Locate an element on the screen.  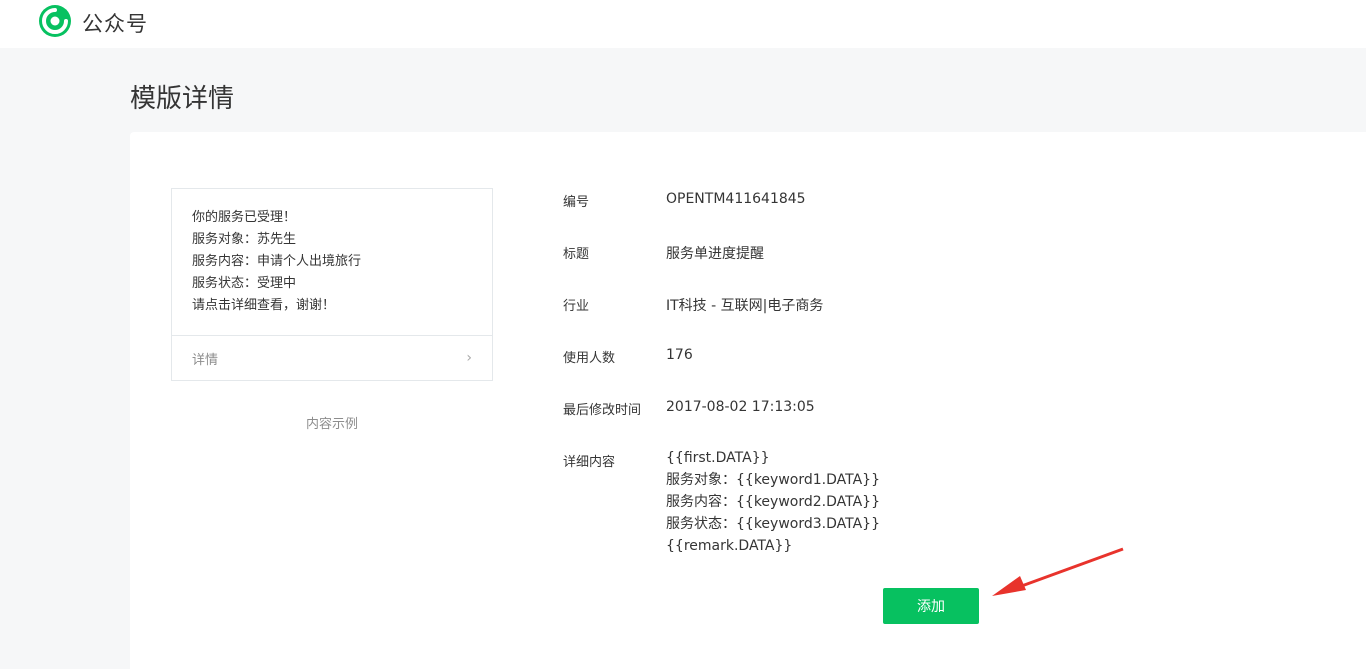
industry-label: 行业 is located at coordinates (576, 306).